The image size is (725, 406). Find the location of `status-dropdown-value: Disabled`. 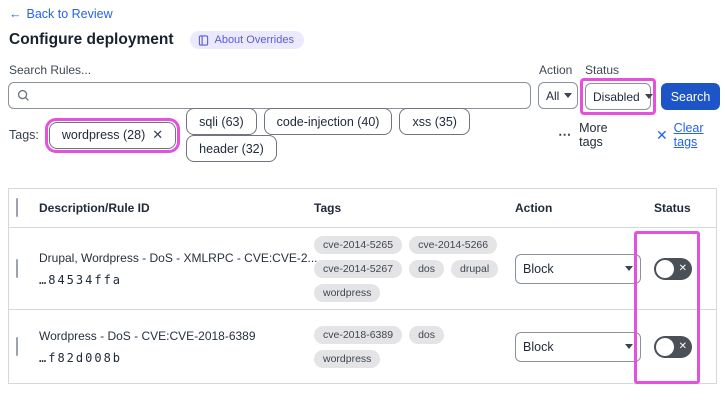

status-dropdown-value: Disabled is located at coordinates (616, 96).